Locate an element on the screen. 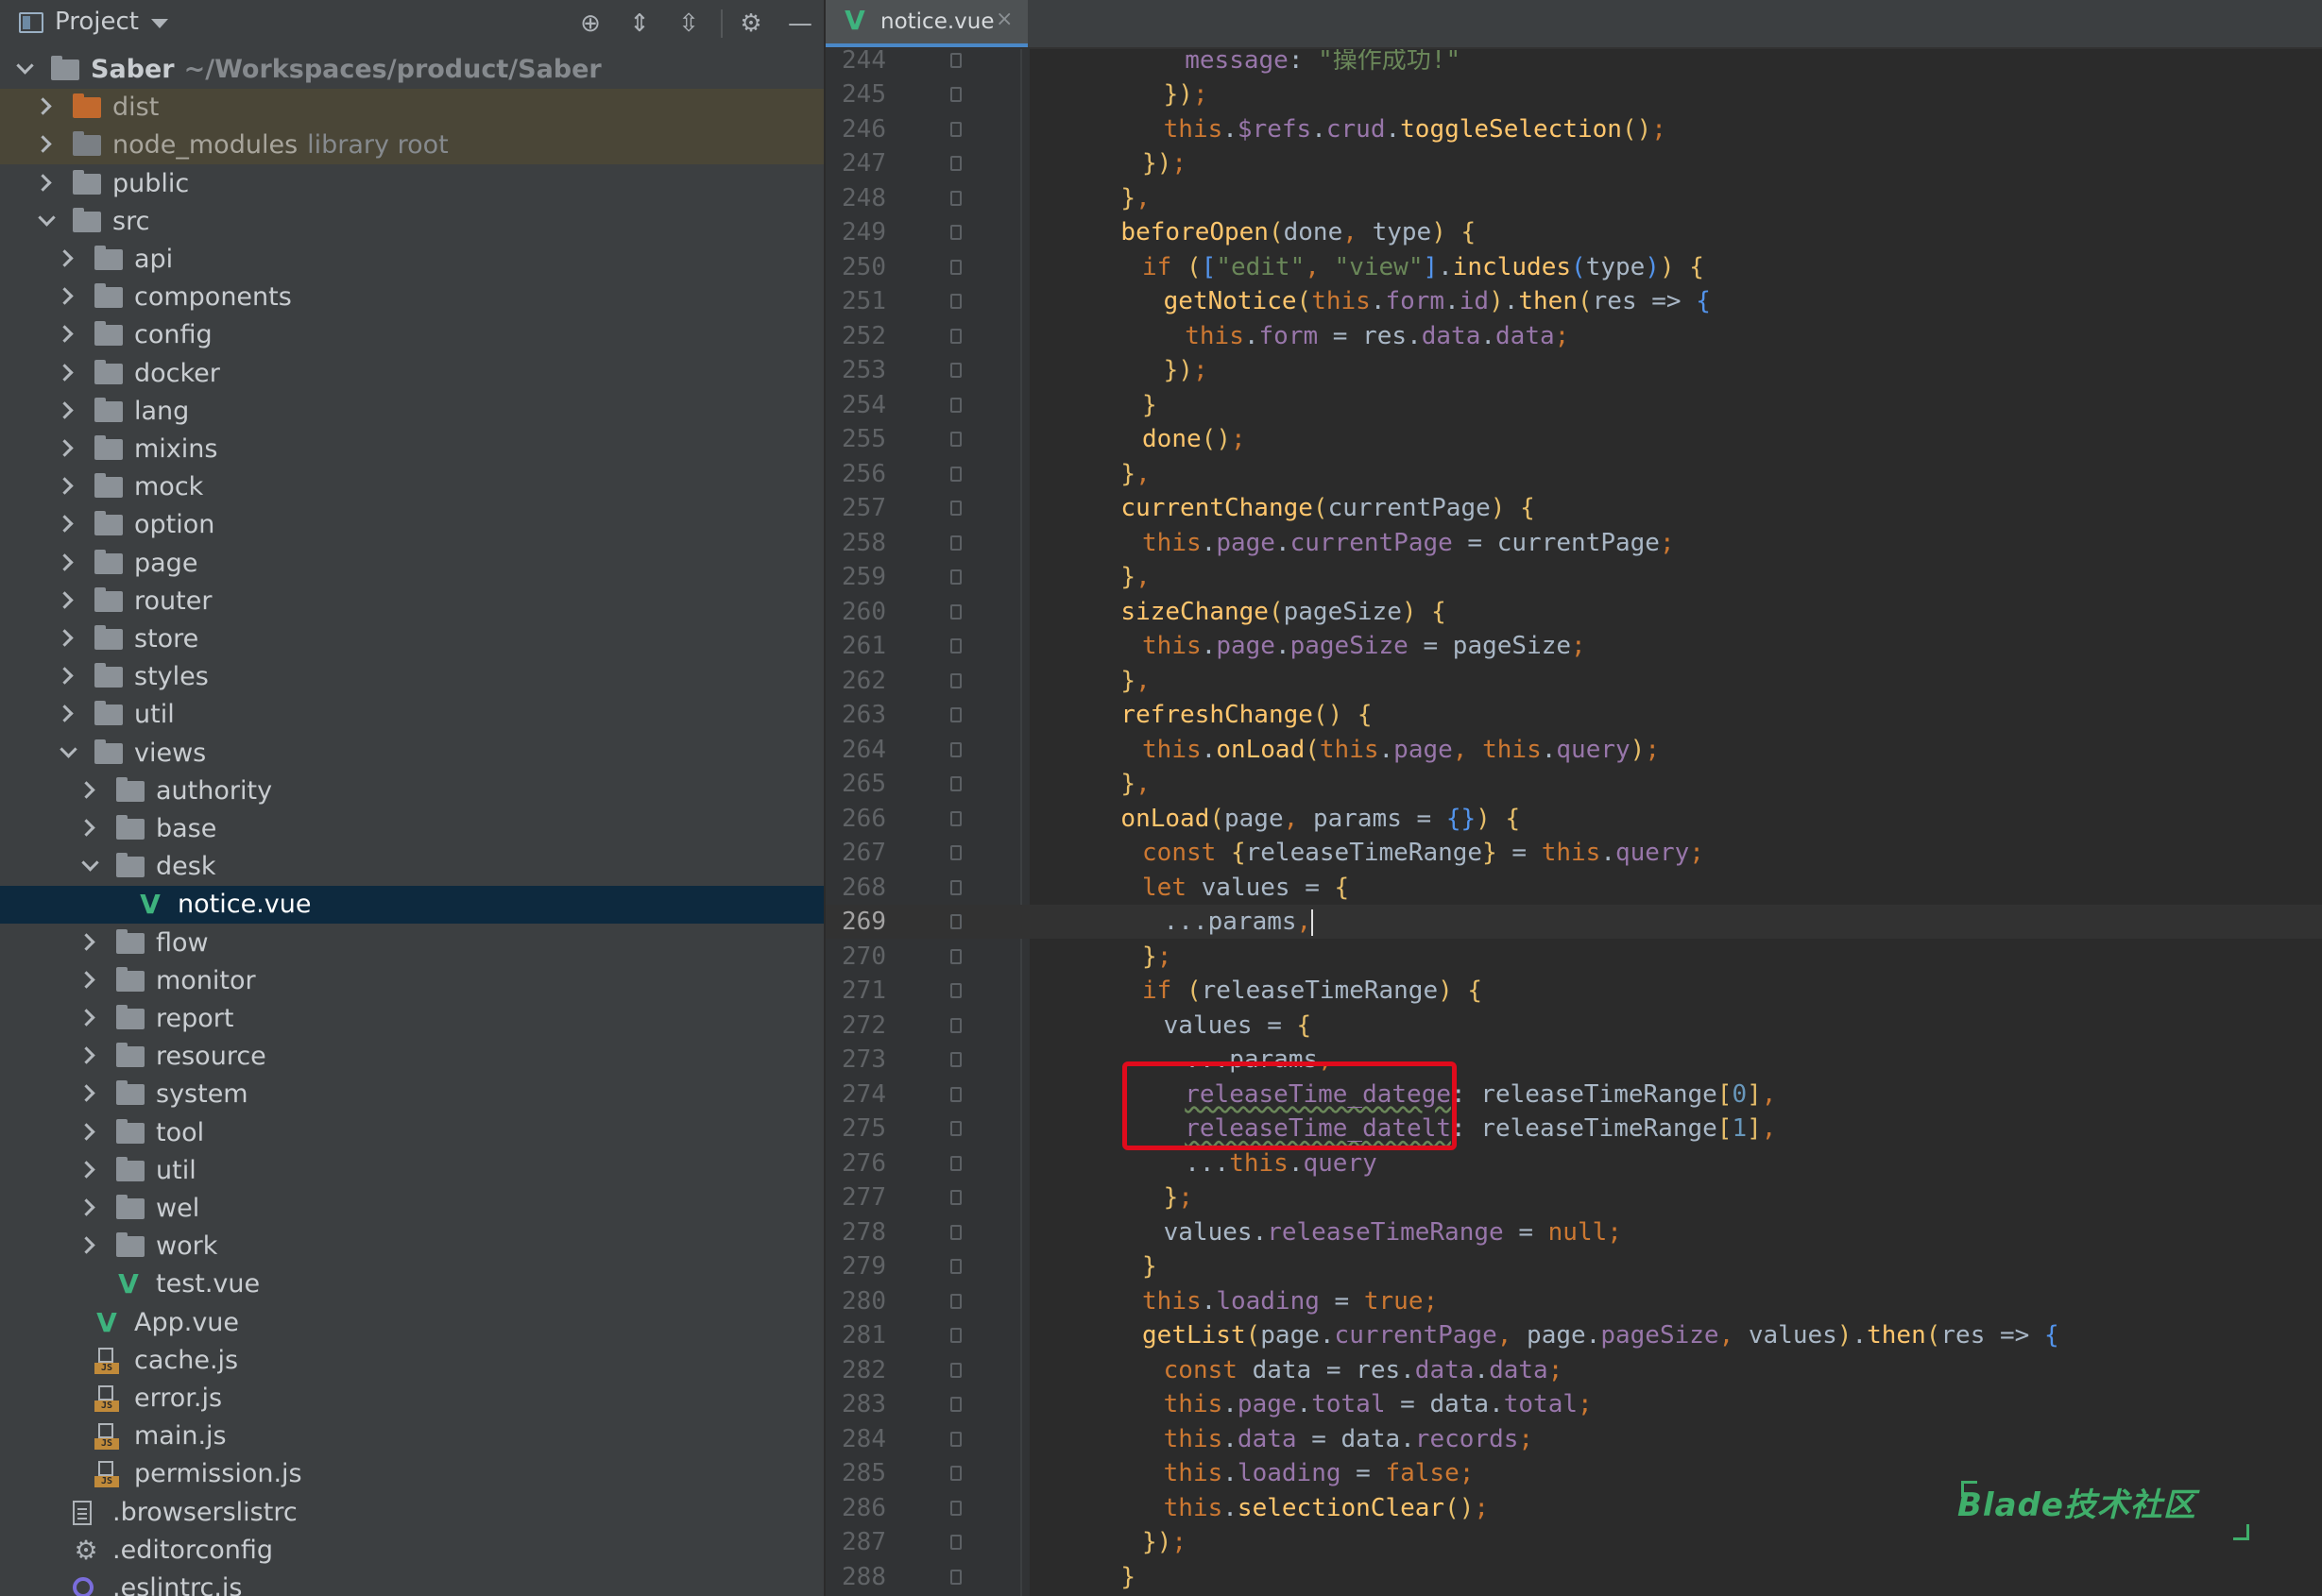 The image size is (2322, 1596). tree-item: authority is located at coordinates (412, 791).